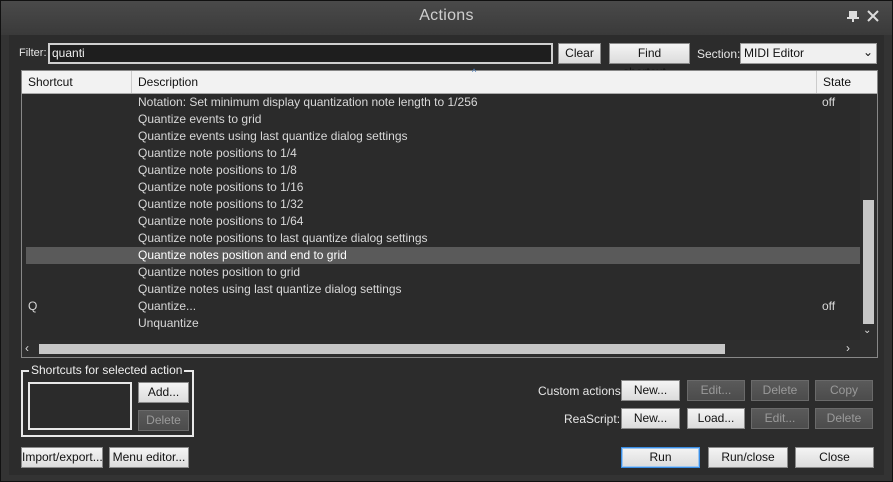 The image size is (893, 482). Describe the element at coordinates (443, 204) in the screenshot. I see `table-row: Quantize note positions to 1/32` at that location.